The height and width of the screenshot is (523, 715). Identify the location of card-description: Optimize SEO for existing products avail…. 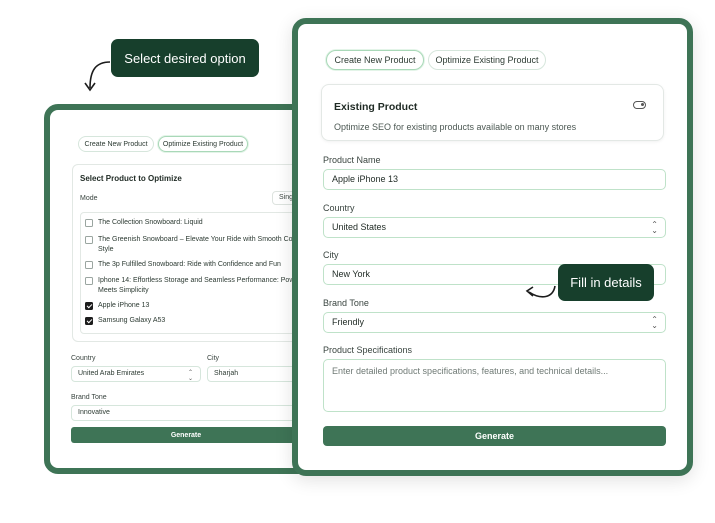
(455, 127).